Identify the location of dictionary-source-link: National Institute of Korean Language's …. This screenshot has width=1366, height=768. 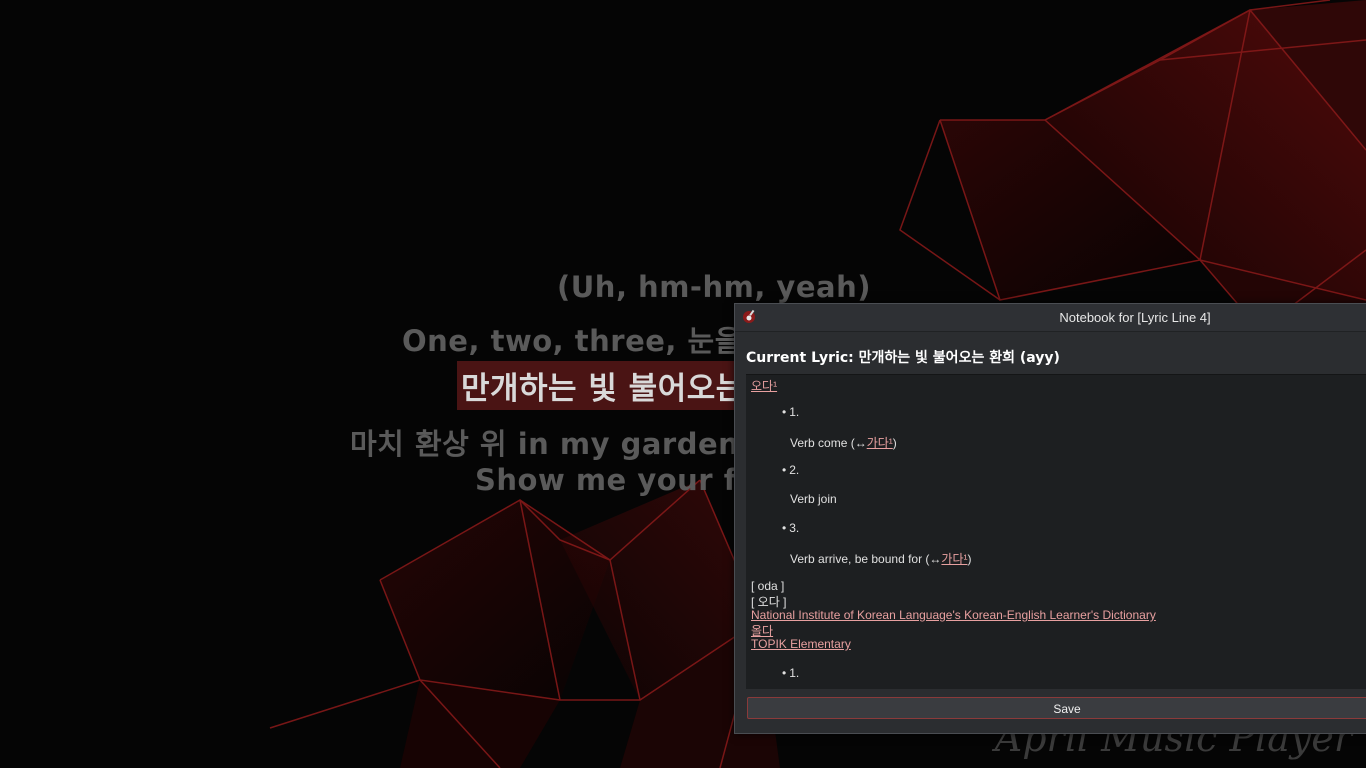
(953, 615).